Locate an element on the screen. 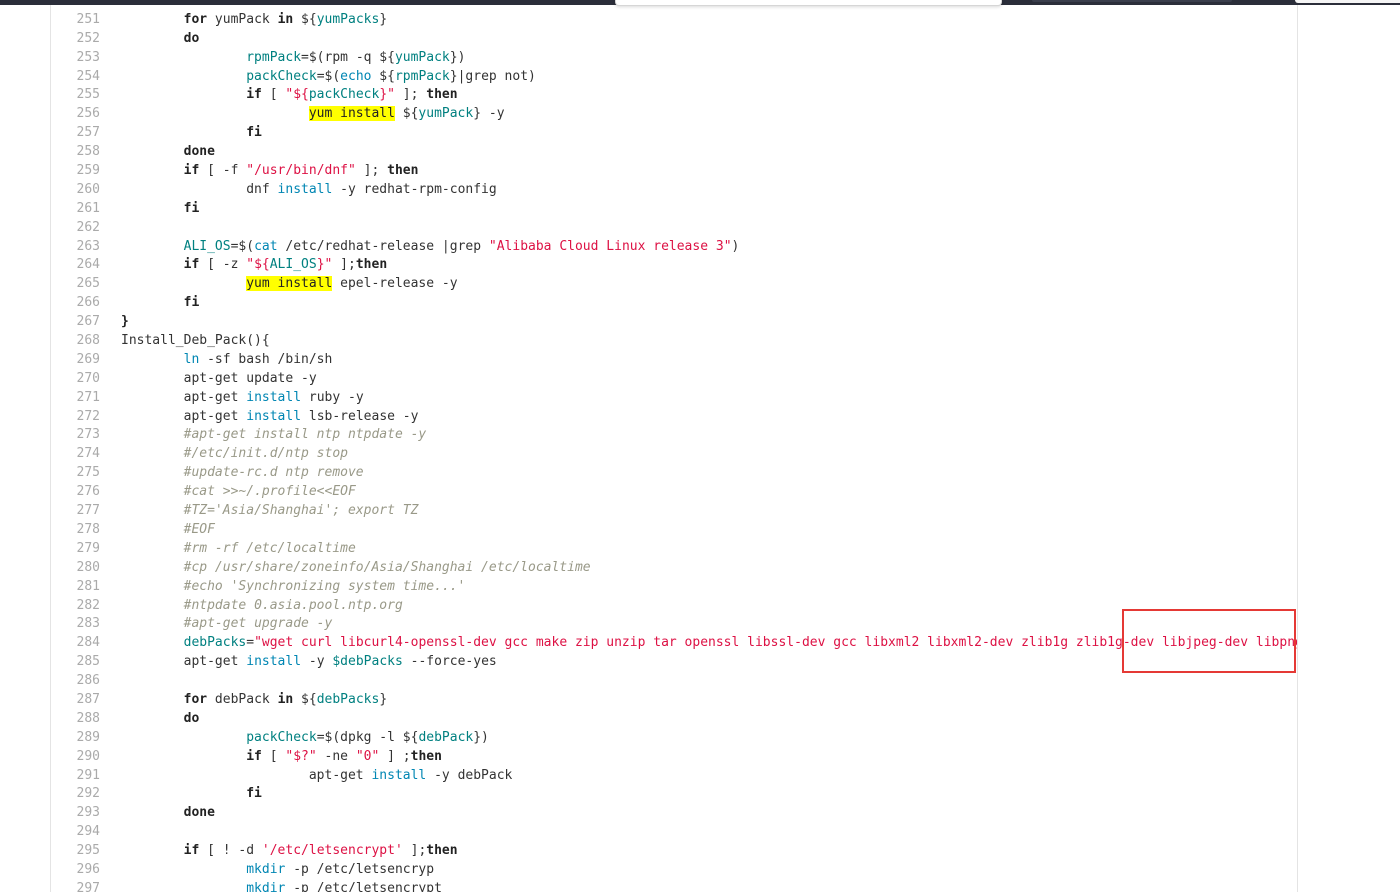 This screenshot has width=1400, height=892. code-token: -sf bash /bin/sh is located at coordinates (266, 359).